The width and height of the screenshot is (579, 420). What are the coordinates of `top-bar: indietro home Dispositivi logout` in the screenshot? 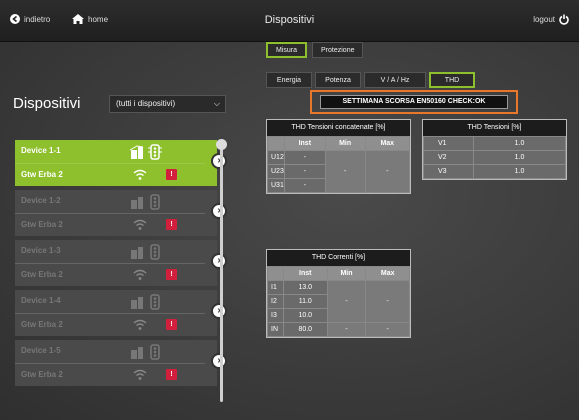 It's located at (289, 21).